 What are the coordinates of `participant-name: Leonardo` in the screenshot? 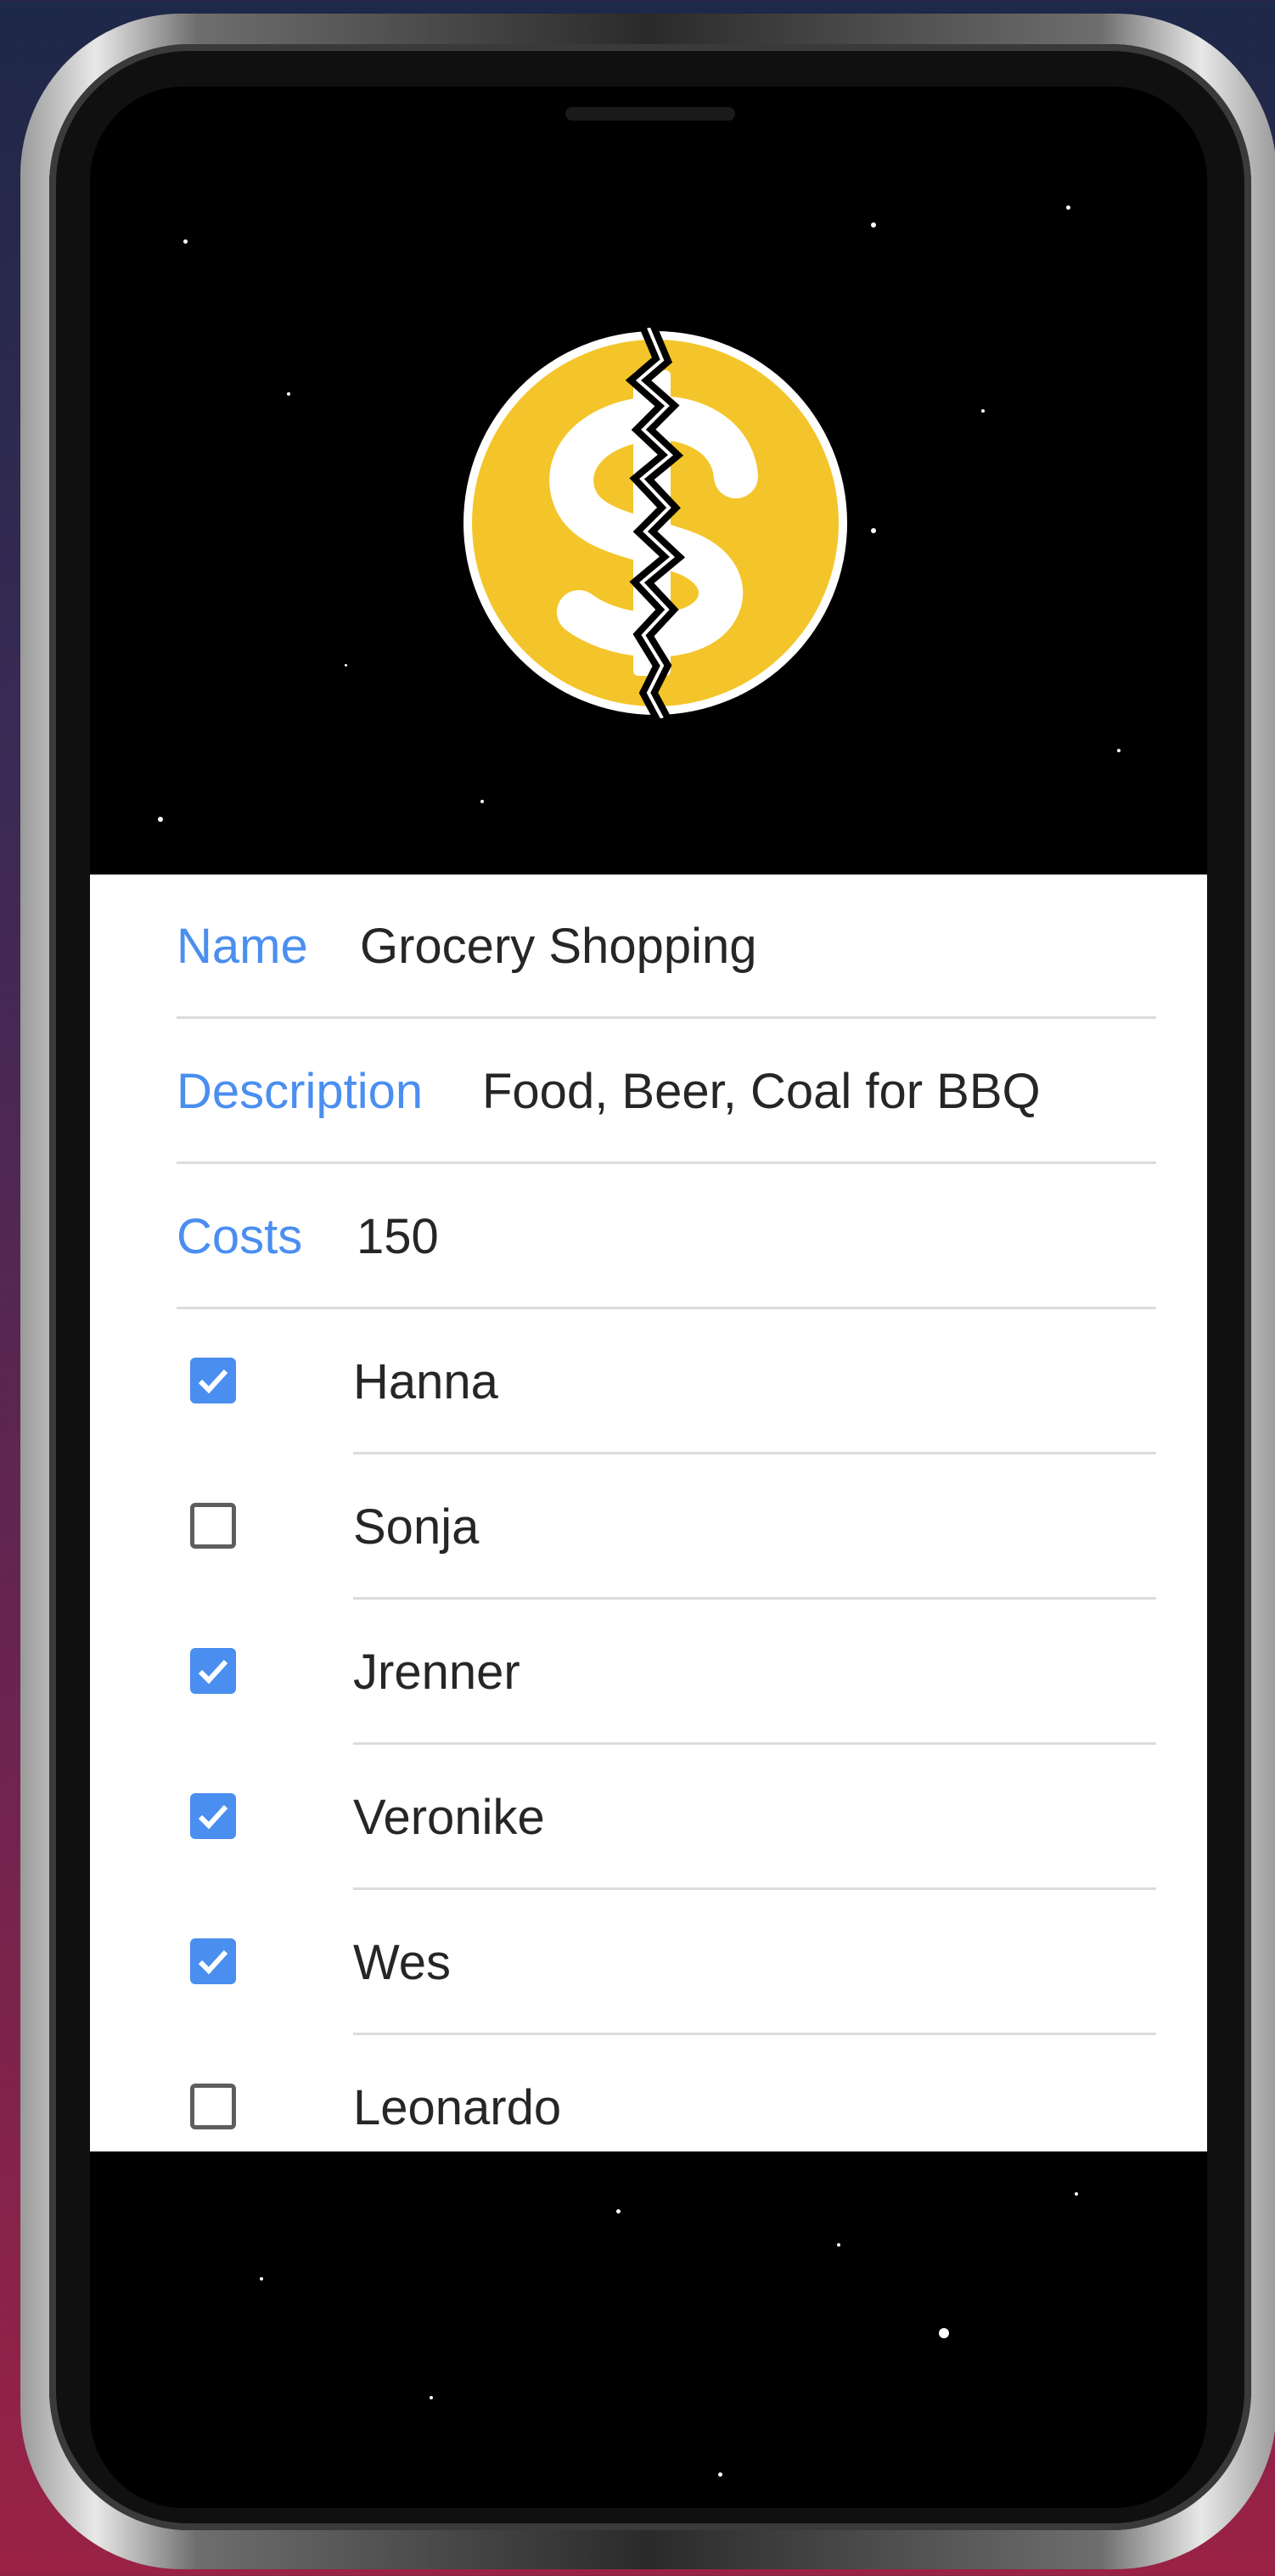 It's located at (457, 2107).